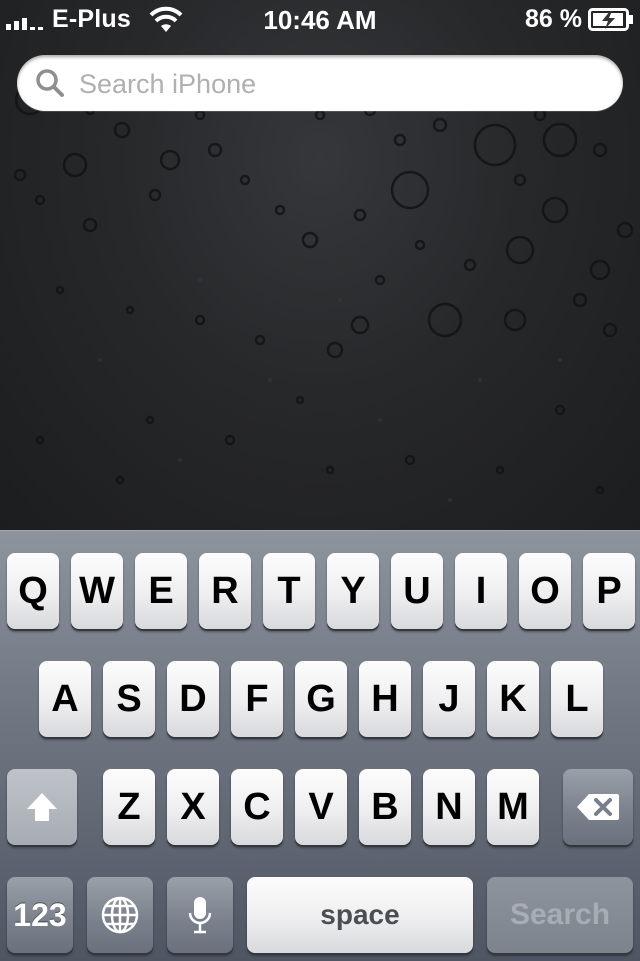  Describe the element at coordinates (385, 807) in the screenshot. I see `key-b: B` at that location.